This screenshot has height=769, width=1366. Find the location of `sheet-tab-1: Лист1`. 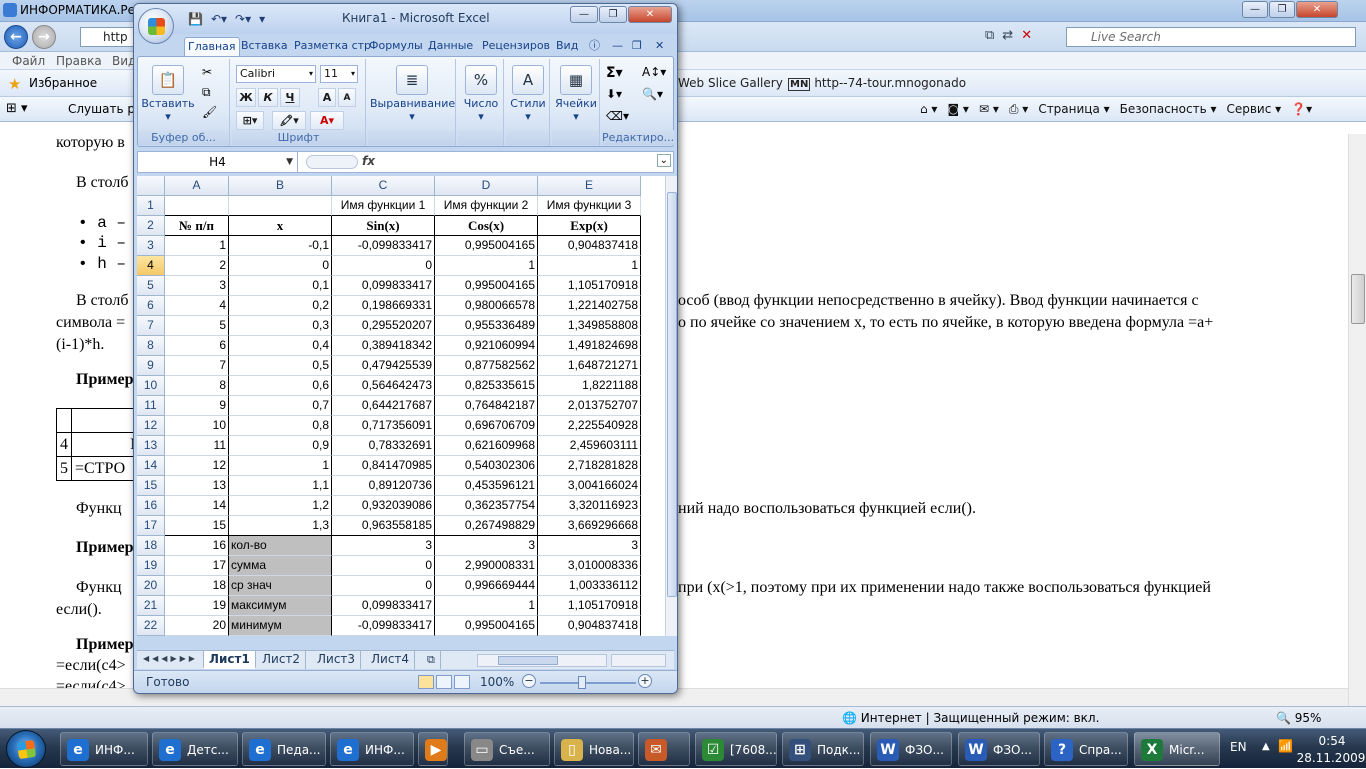

sheet-tab-1: Лист1 is located at coordinates (229, 660).